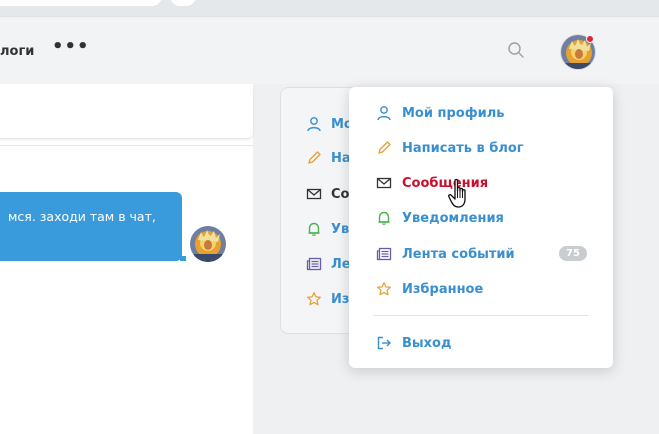 Image resolution: width=659 pixels, height=434 pixels. What do you see at coordinates (340, 194) in the screenshot?
I see `sidebar-item-label: Со` at bounding box center [340, 194].